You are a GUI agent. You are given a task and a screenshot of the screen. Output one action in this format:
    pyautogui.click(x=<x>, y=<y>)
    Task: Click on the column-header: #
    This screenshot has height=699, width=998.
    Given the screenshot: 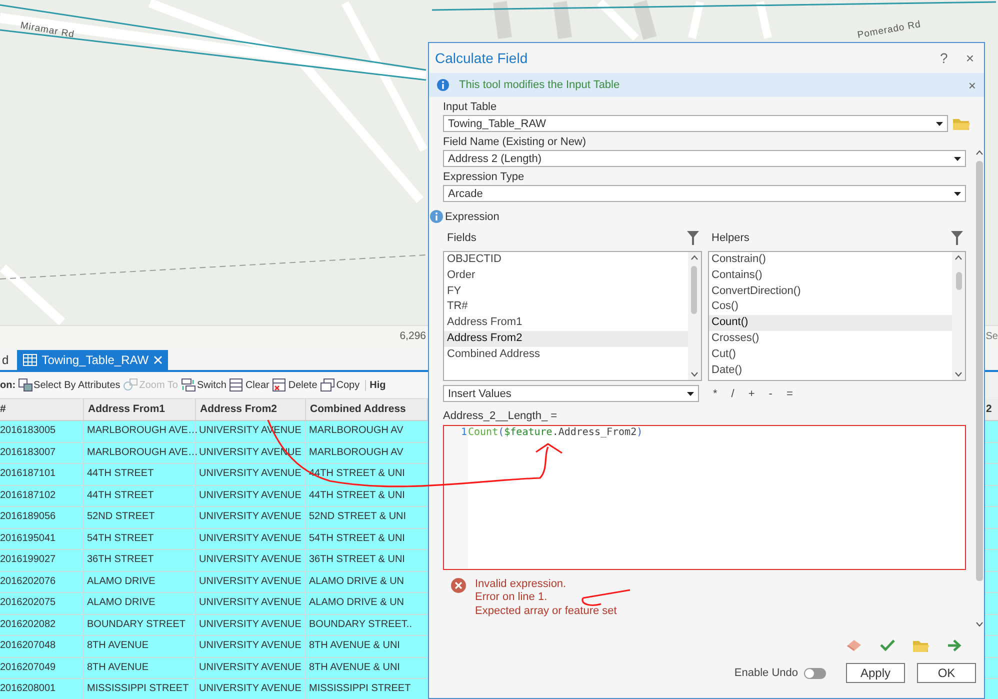 What is the action you would take?
    pyautogui.click(x=42, y=409)
    